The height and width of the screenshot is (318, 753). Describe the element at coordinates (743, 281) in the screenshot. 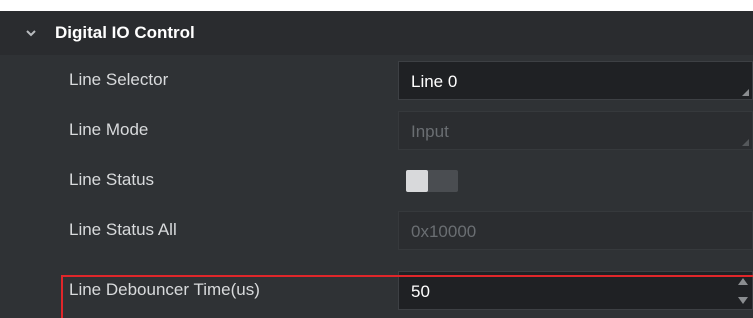

I see `spin-up-icon` at that location.